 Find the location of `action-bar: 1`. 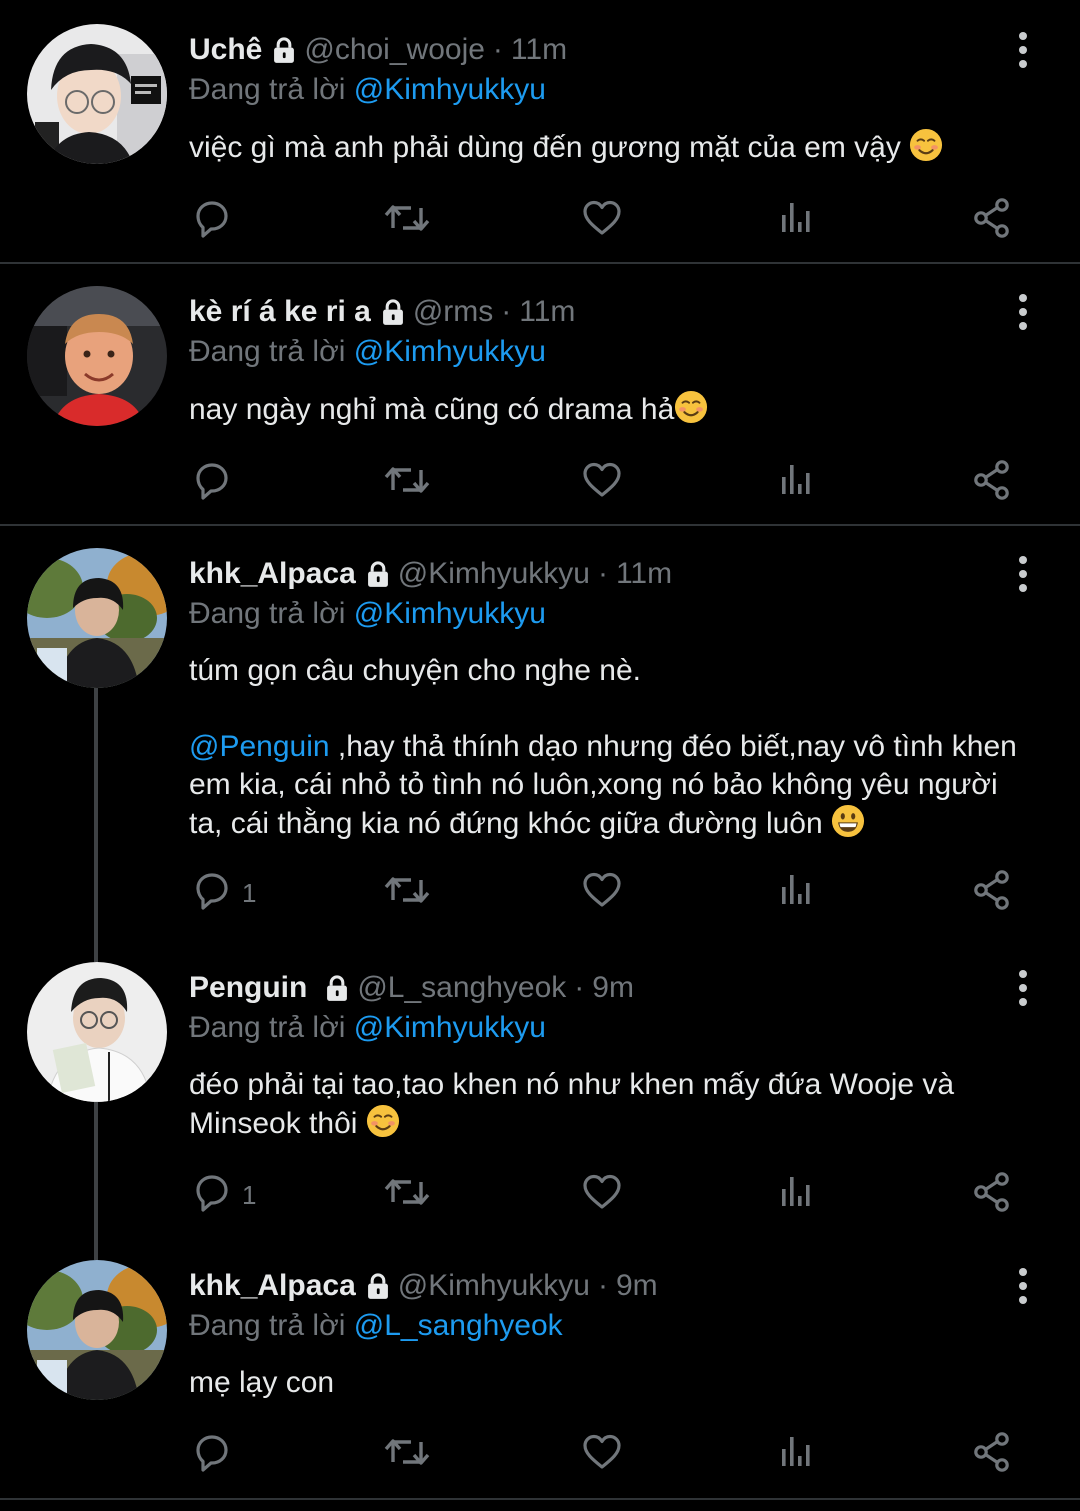

action-bar: 1 is located at coordinates (540, 893).